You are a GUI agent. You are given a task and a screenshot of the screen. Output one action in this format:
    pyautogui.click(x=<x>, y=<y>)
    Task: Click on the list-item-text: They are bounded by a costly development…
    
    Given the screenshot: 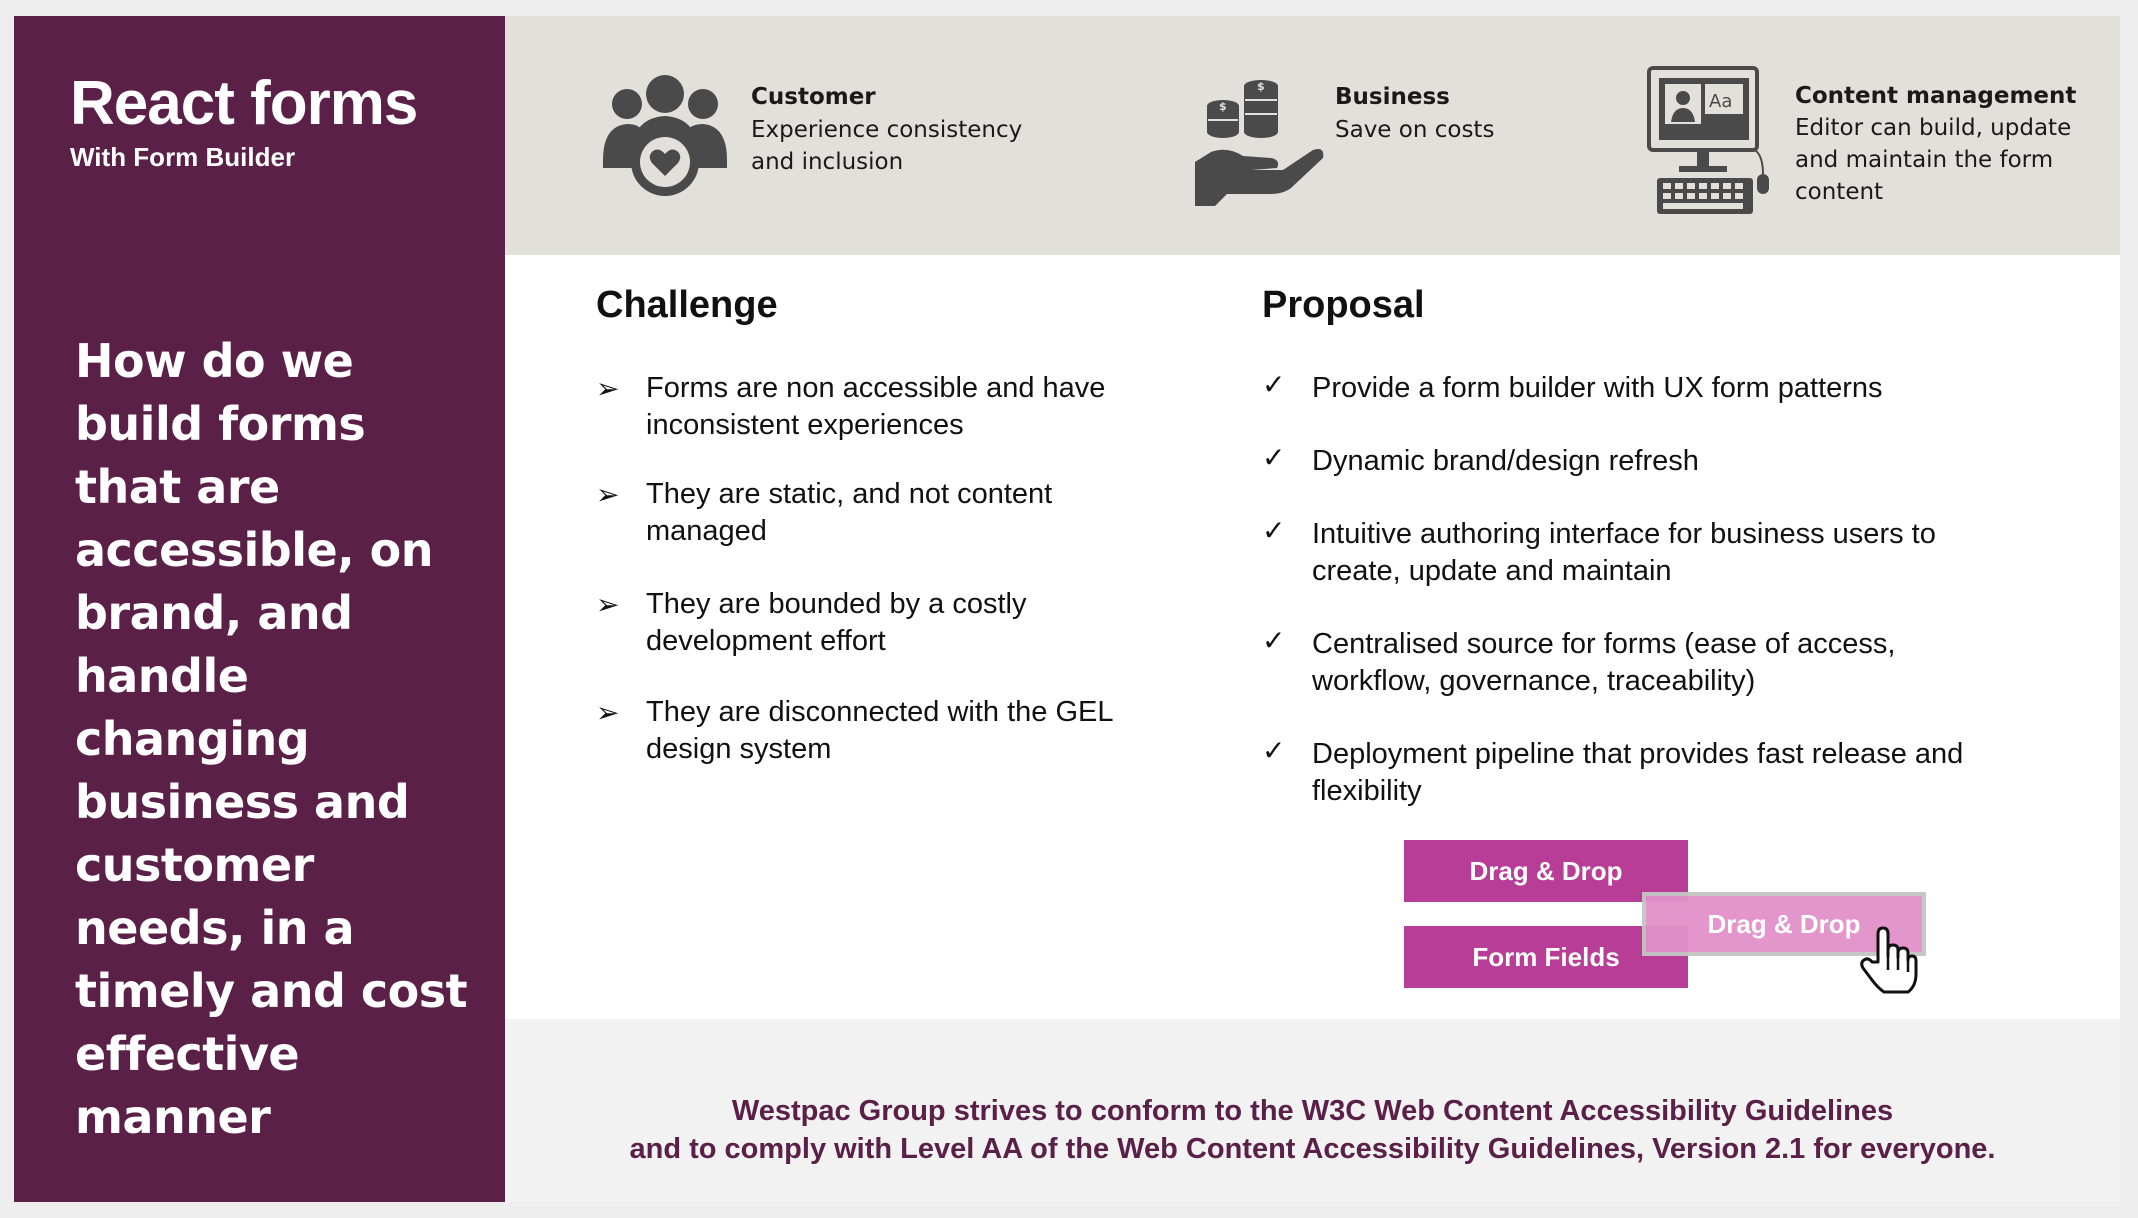 What is the action you would take?
    pyautogui.click(x=836, y=622)
    